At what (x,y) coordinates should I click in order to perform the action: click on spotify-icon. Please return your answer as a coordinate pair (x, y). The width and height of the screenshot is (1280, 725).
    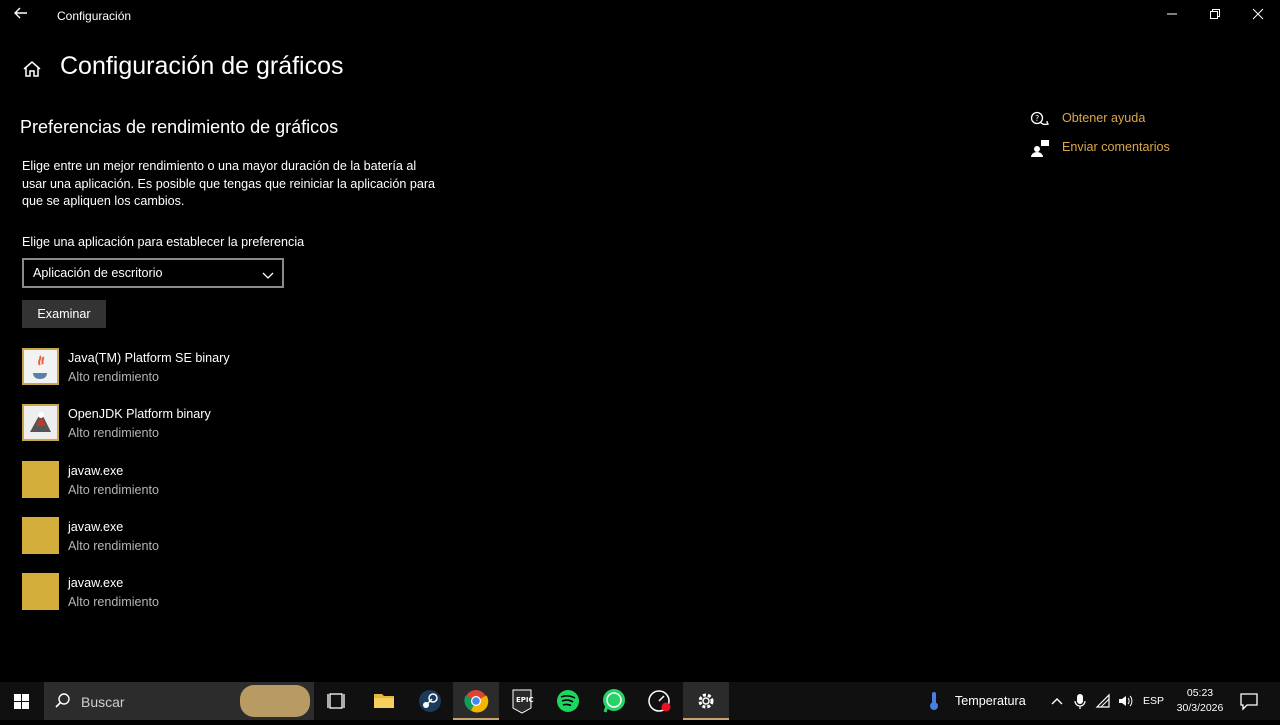
    Looking at the image, I should click on (568, 701).